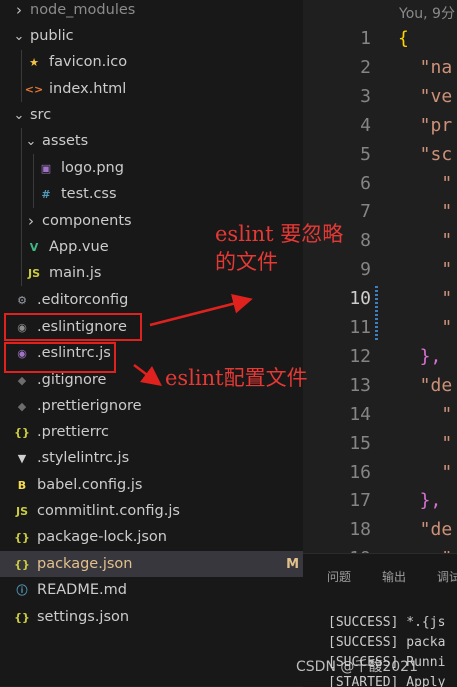 This screenshot has height=687, width=457. I want to click on file-index-html: <> index.html, so click(151, 89).